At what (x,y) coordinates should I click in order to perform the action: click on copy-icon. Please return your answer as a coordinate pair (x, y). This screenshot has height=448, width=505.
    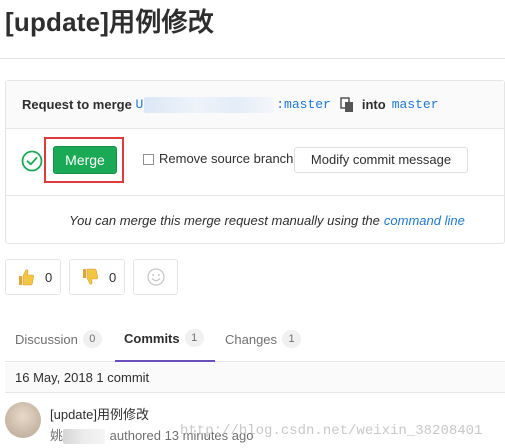
    Looking at the image, I should click on (347, 104).